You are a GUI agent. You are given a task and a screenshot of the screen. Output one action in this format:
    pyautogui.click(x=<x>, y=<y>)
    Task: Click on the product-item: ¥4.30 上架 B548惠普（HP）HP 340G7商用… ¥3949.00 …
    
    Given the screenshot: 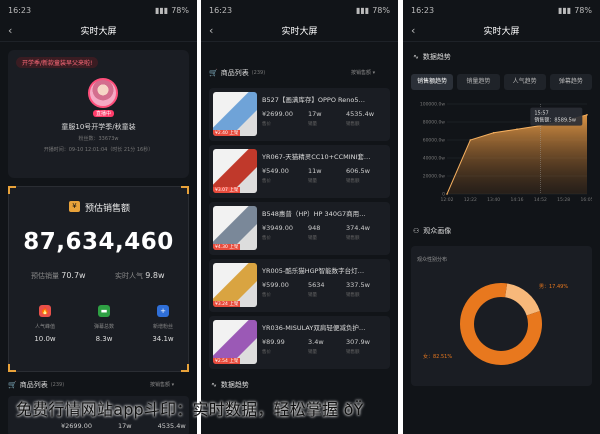 What is the action you would take?
    pyautogui.click(x=299, y=228)
    